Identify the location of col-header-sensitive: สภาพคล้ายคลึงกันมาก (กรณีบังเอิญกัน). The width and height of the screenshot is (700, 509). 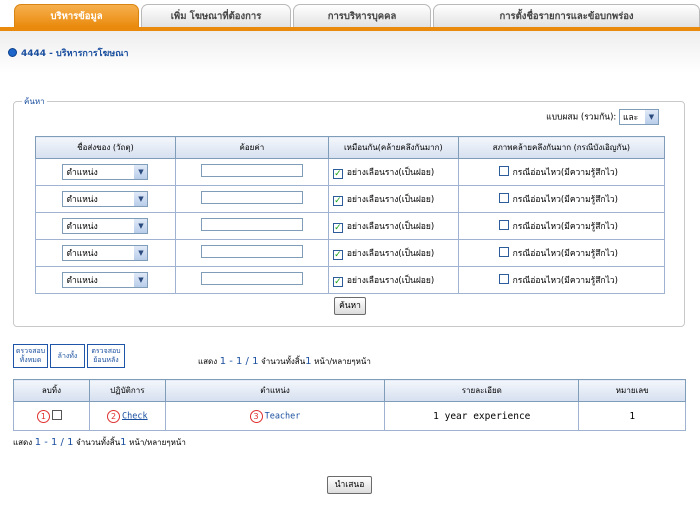
(561, 147).